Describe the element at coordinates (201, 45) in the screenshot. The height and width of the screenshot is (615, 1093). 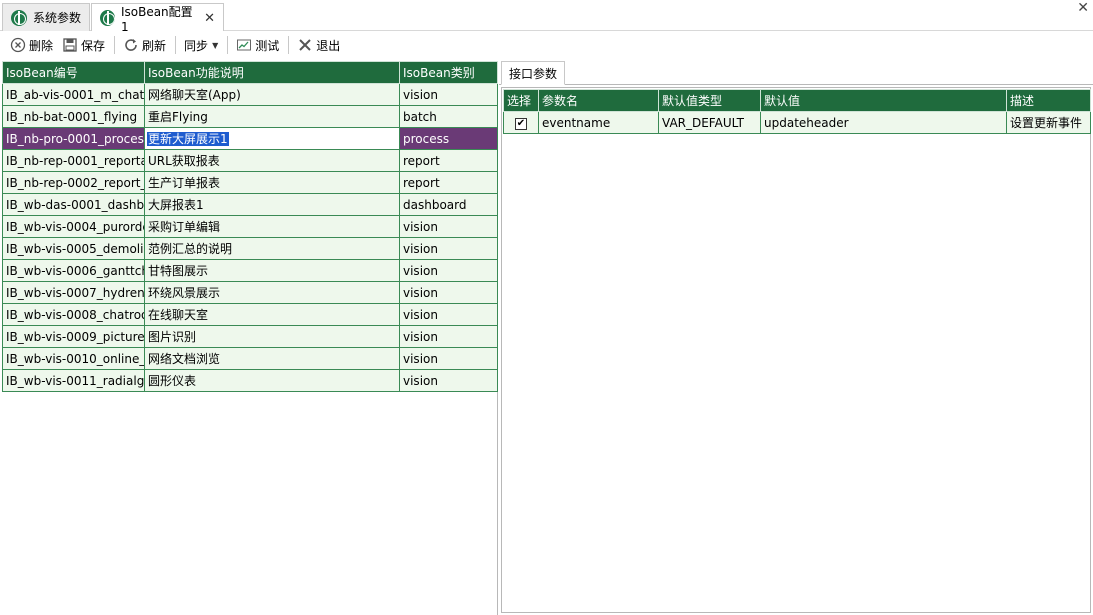
I see `sync-dropdown-button: 同步 ▼` at that location.